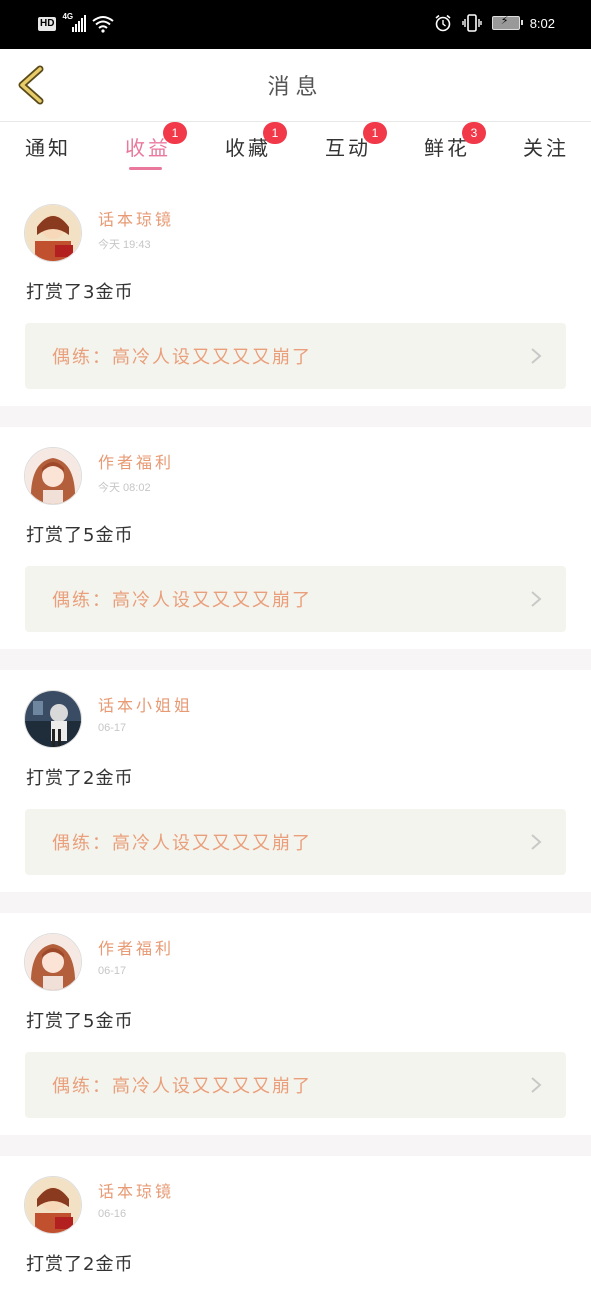 The height and width of the screenshot is (1296, 591). Describe the element at coordinates (112, 1214) in the screenshot. I see `timestamp: 06-16` at that location.